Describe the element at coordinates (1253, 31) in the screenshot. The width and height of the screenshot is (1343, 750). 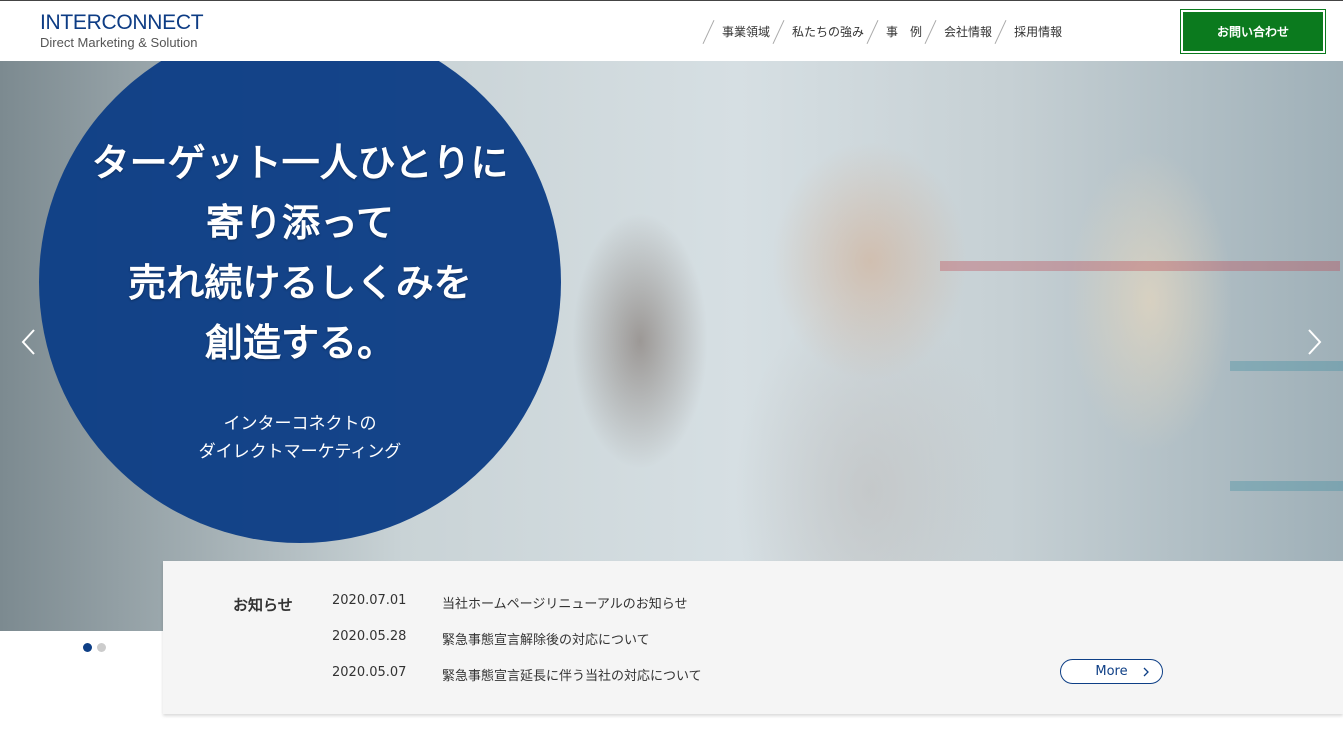
I see `contact-button: お問い合わせ` at that location.